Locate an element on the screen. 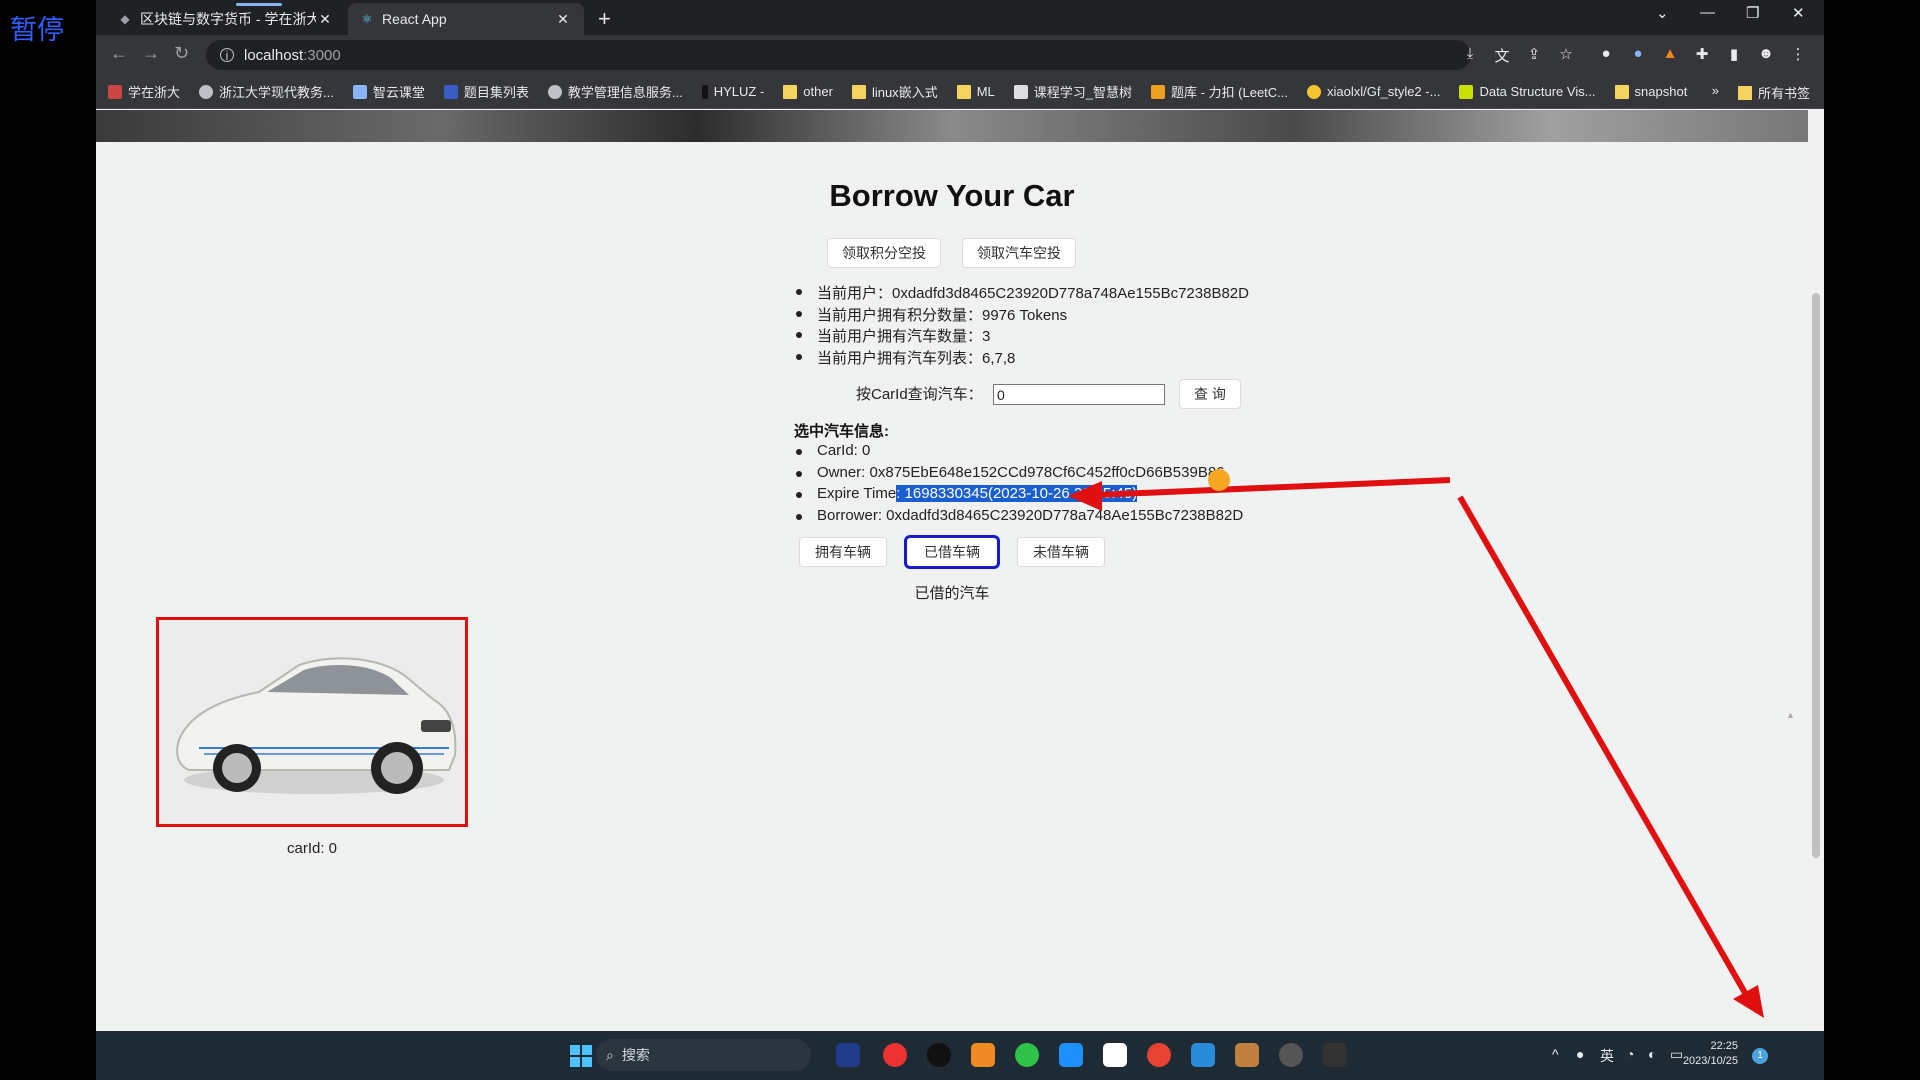 The height and width of the screenshot is (1080, 1920). reload-icon: ↻ is located at coordinates (181, 53).